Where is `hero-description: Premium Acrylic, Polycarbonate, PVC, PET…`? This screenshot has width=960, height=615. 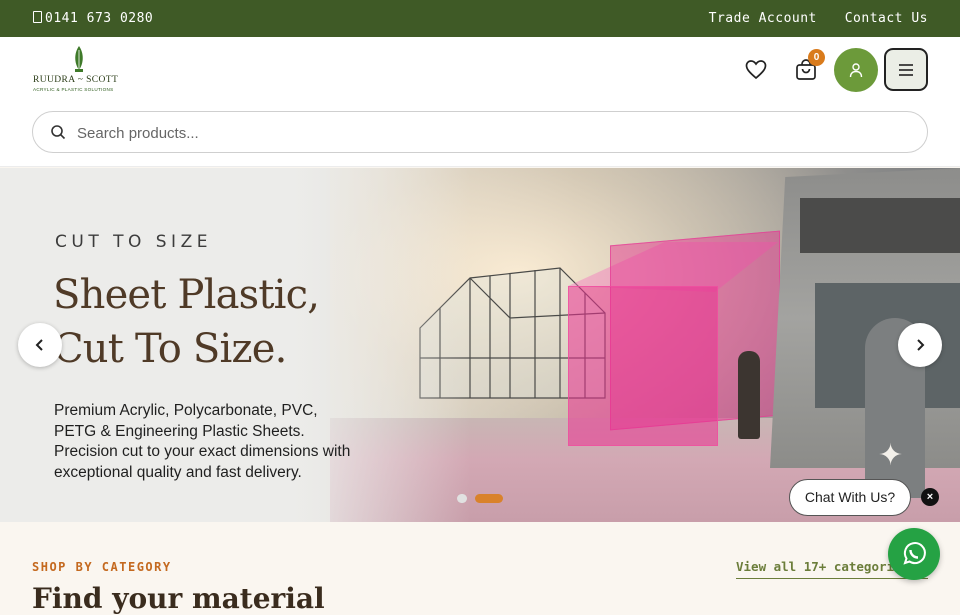 hero-description: Premium Acrylic, Polycarbonate, PVC, PET… is located at coordinates (202, 441).